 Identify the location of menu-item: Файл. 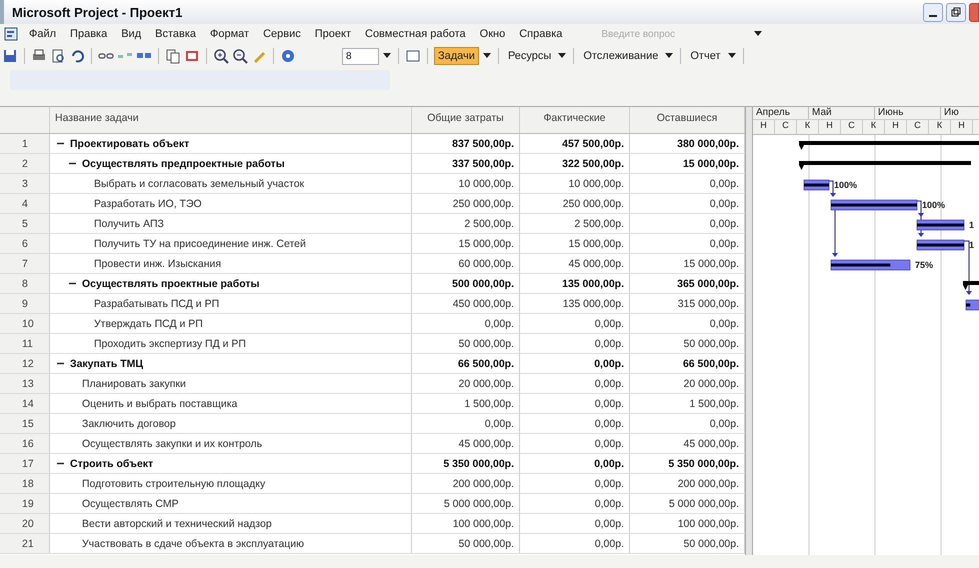
(43, 34).